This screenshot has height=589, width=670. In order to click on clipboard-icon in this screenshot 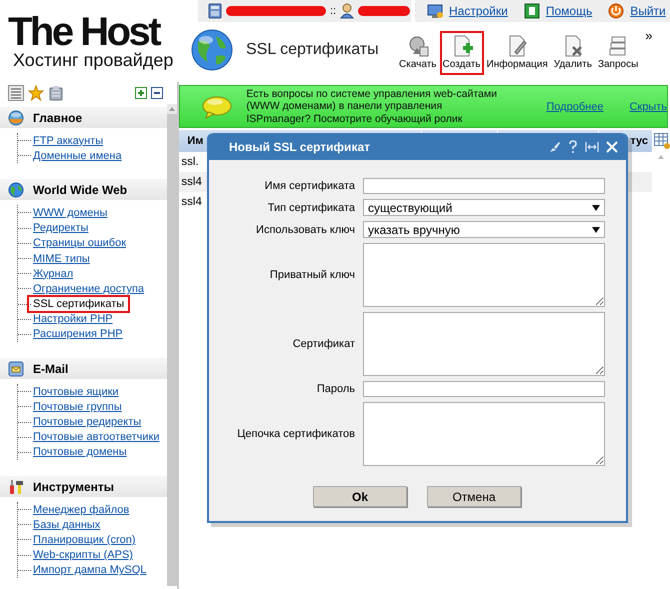, I will do `click(56, 93)`.